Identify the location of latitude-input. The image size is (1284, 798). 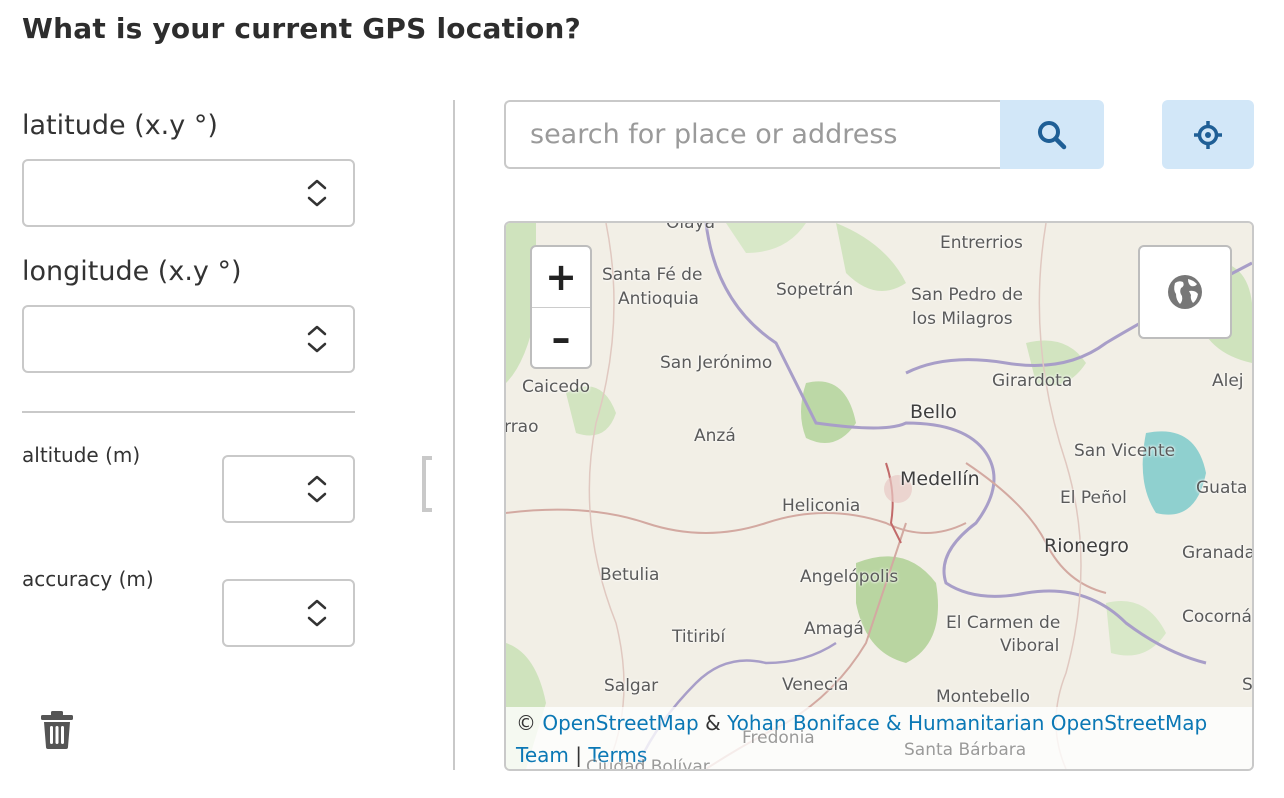
(188, 193).